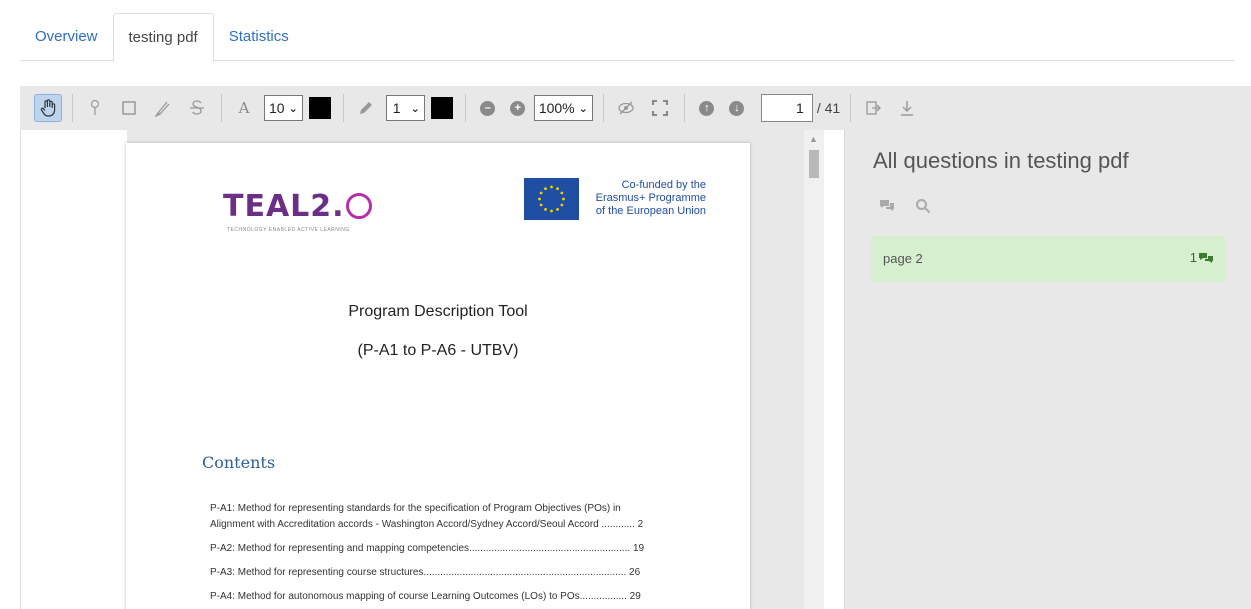  What do you see at coordinates (814, 164) in the screenshot?
I see `scrollbar-thumb` at bounding box center [814, 164].